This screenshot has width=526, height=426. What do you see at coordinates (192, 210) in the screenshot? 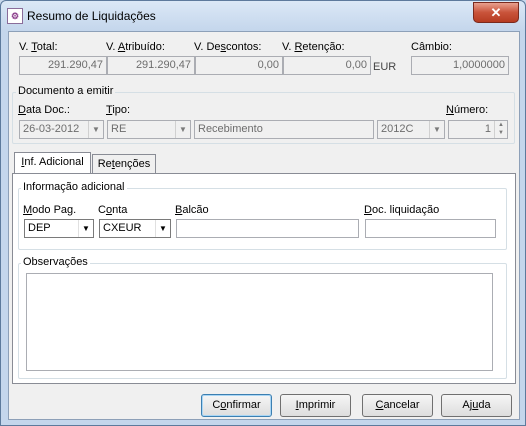
I see `balcao-label: Balcão` at bounding box center [192, 210].